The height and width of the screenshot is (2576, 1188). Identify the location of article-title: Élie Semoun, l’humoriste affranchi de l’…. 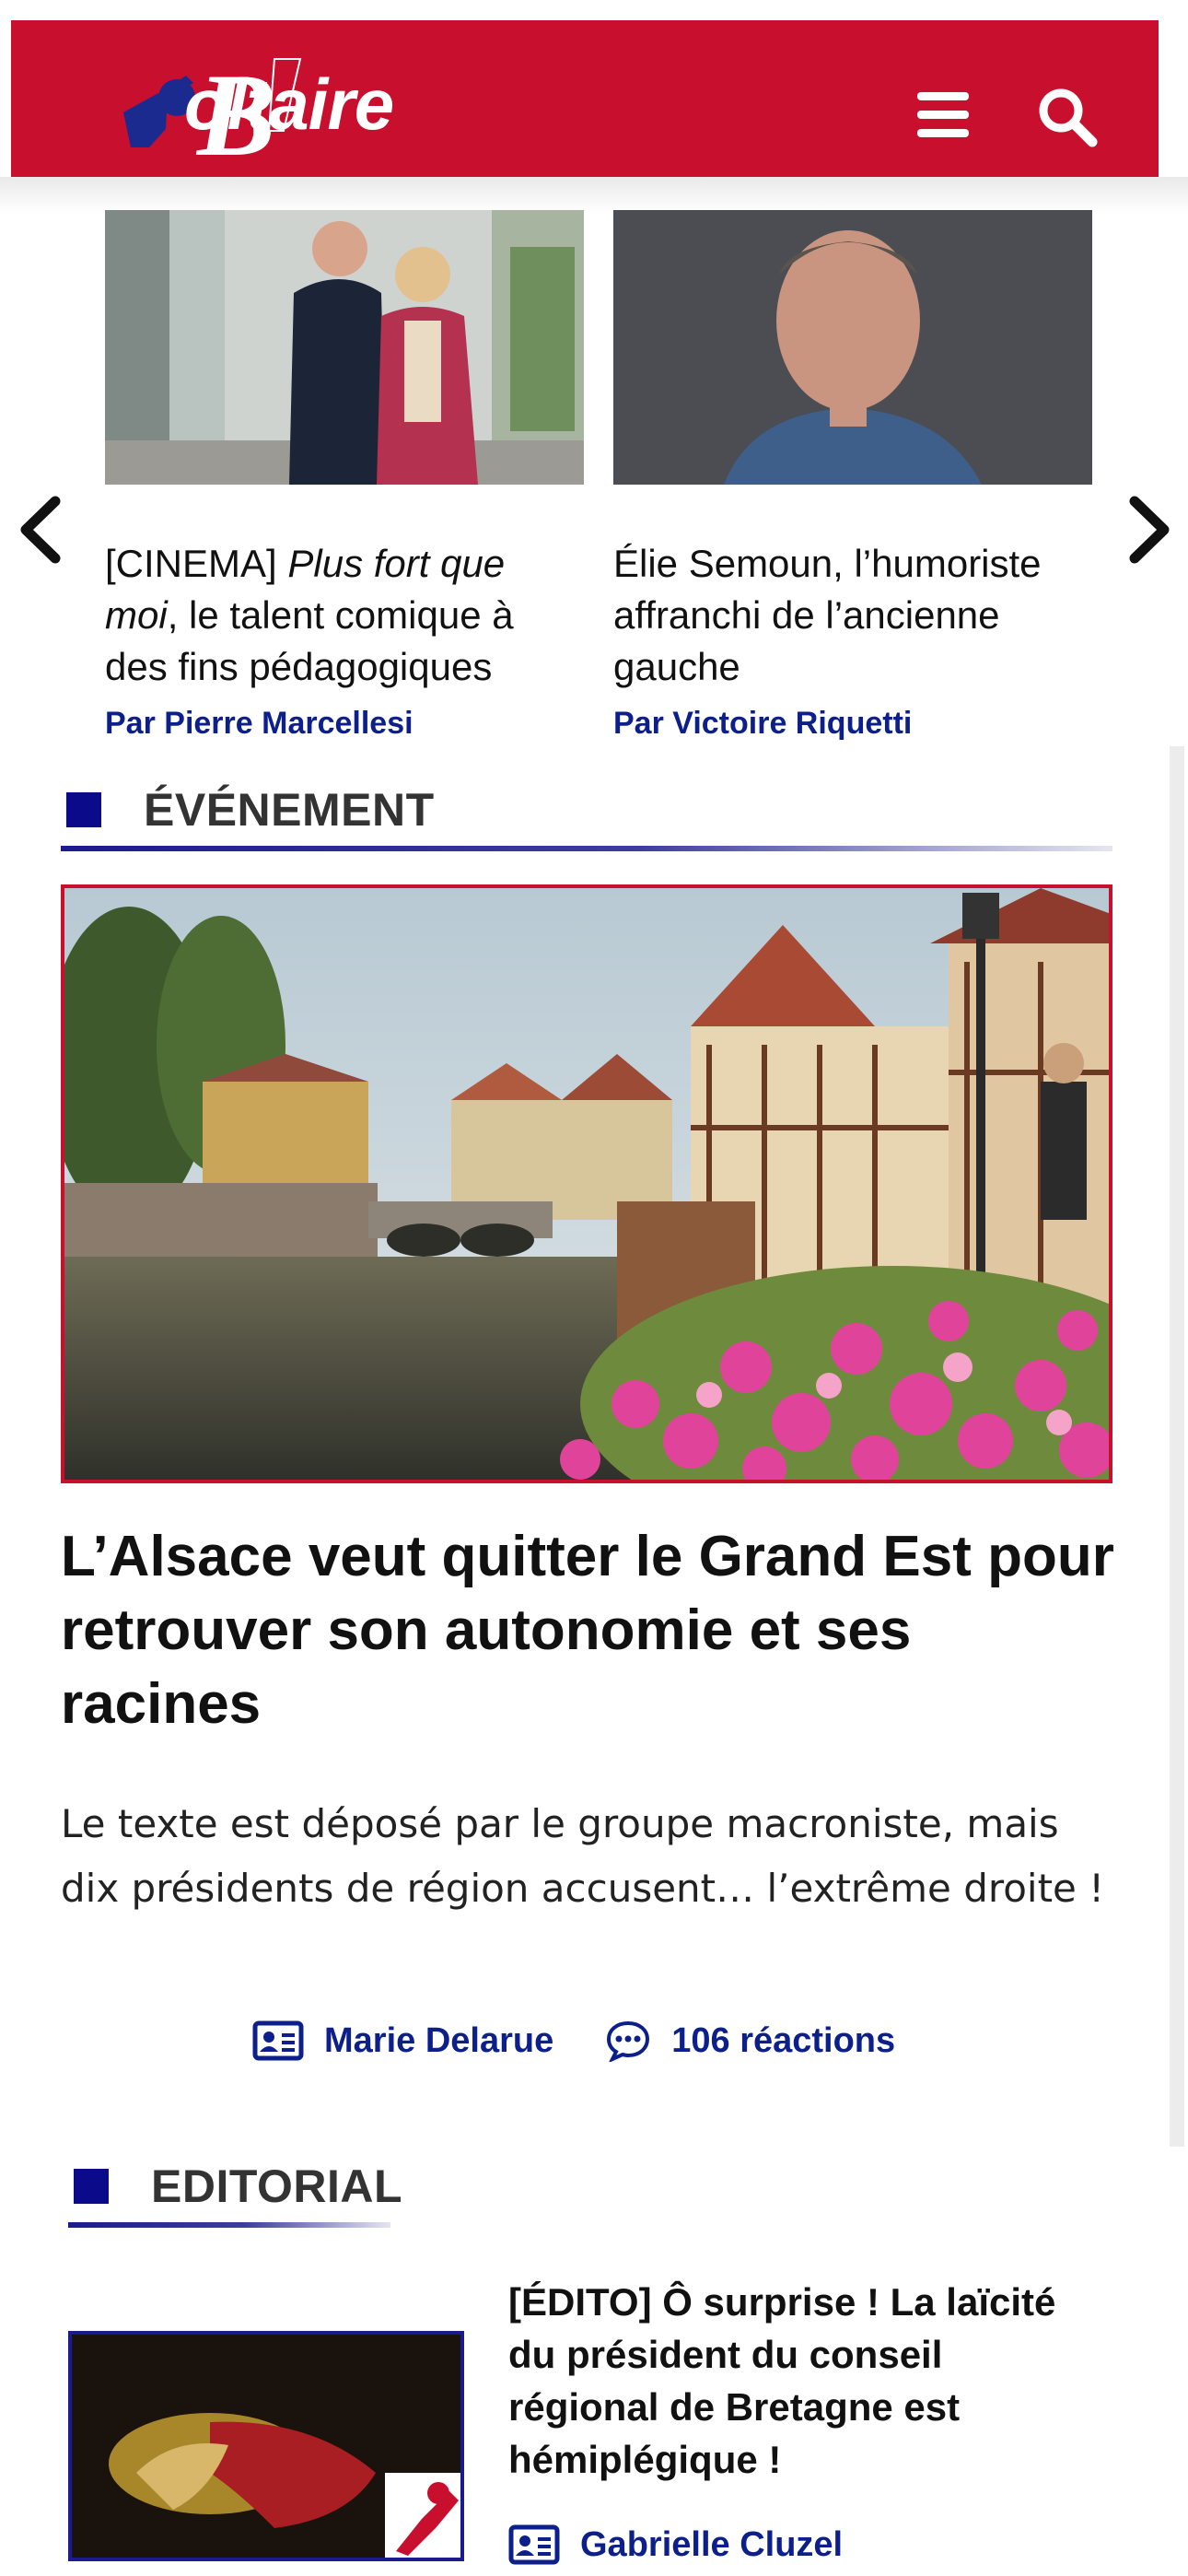
(852, 615).